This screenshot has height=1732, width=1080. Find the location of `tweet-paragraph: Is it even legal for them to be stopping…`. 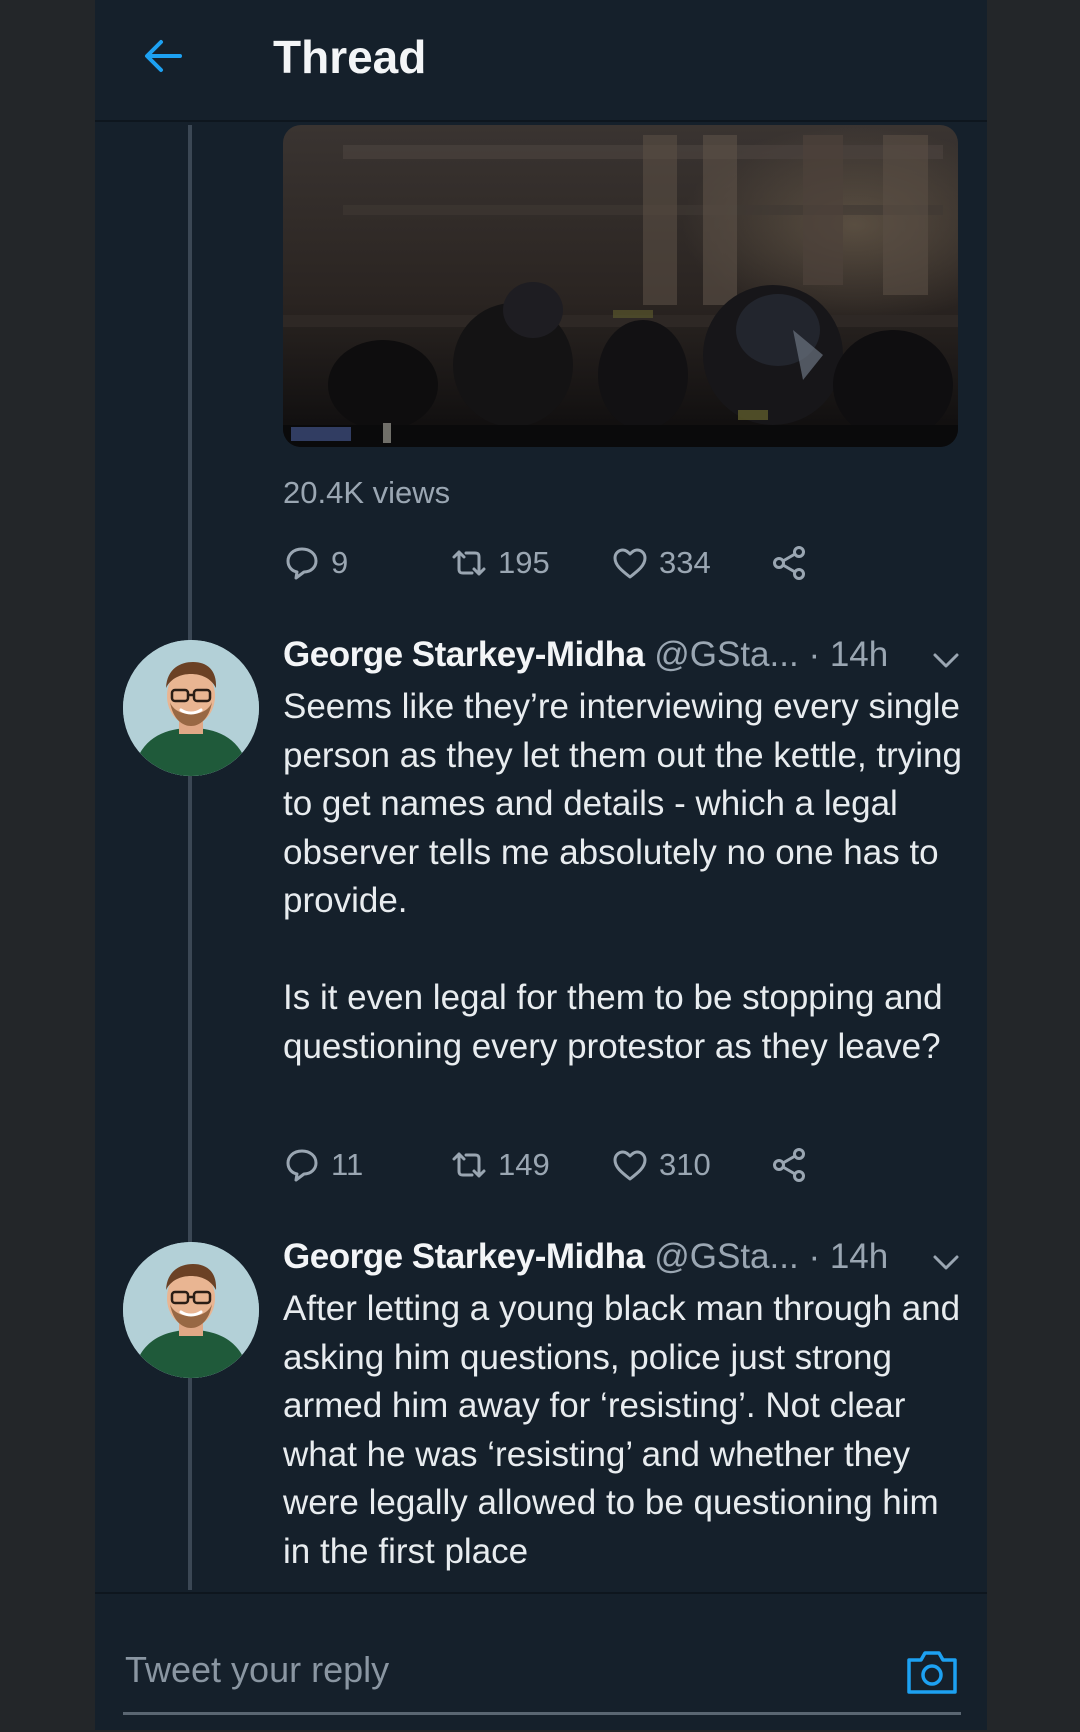

tweet-paragraph: Is it even legal for them to be stopping… is located at coordinates (613, 1022).